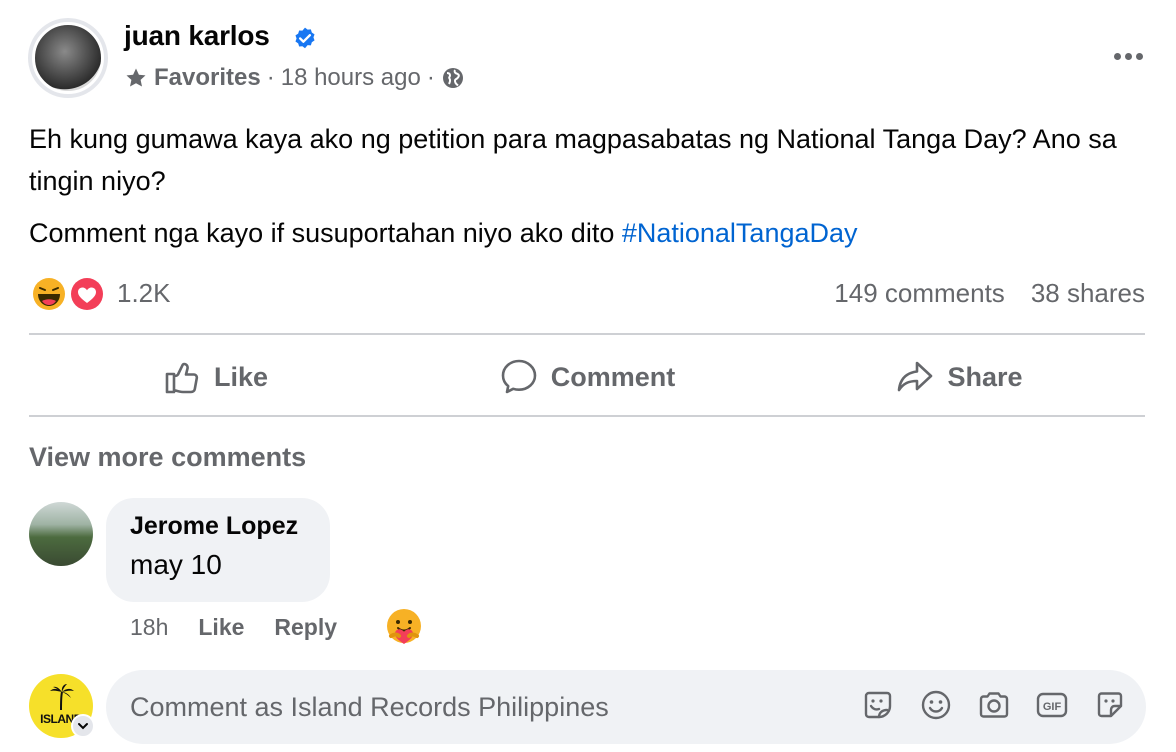  What do you see at coordinates (480, 707) in the screenshot?
I see `comment-input` at bounding box center [480, 707].